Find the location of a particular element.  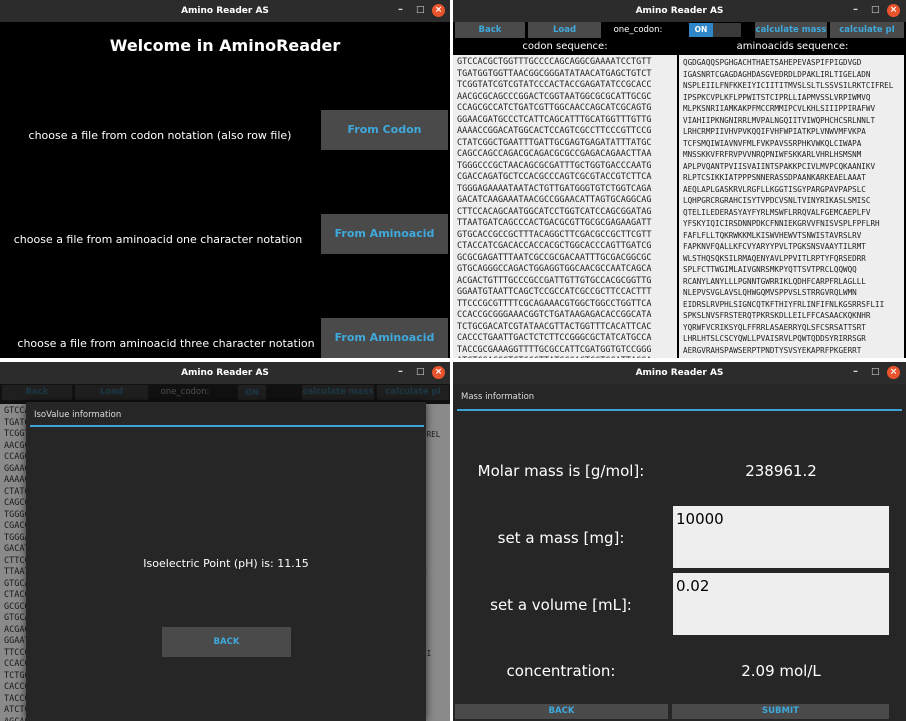

codon-line: GTGCAGGGCCAGACTGGAGGTGGCAACGCCAATCAGCA is located at coordinates (554, 269).